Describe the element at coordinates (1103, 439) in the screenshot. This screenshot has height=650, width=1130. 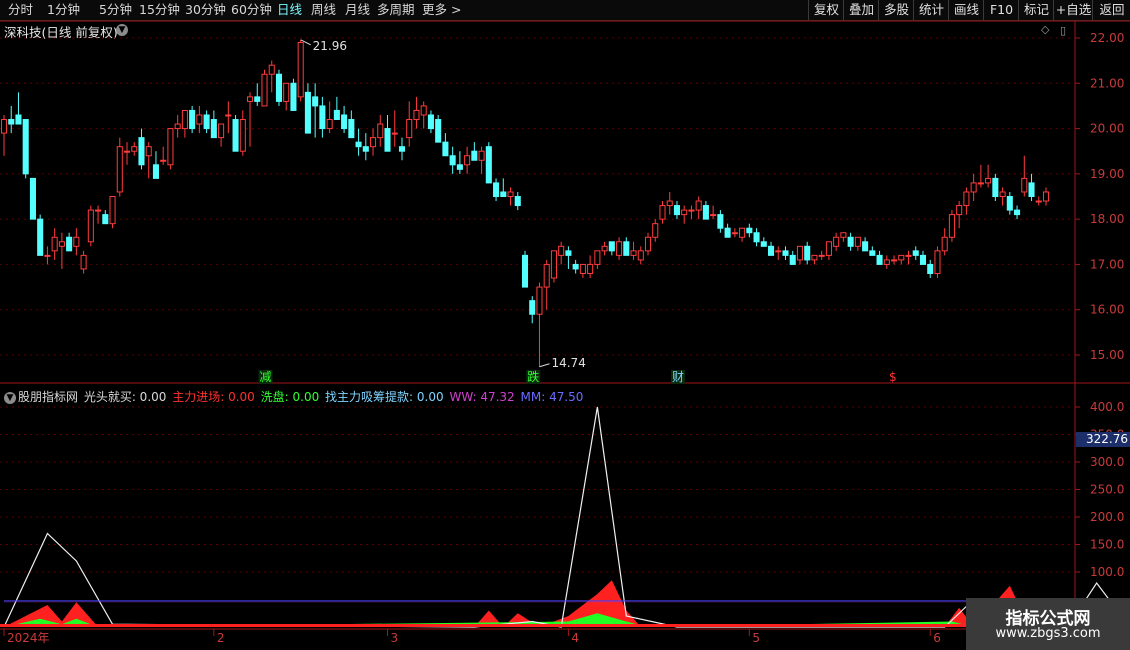
I see `current-value-badge: 322.76` at that location.